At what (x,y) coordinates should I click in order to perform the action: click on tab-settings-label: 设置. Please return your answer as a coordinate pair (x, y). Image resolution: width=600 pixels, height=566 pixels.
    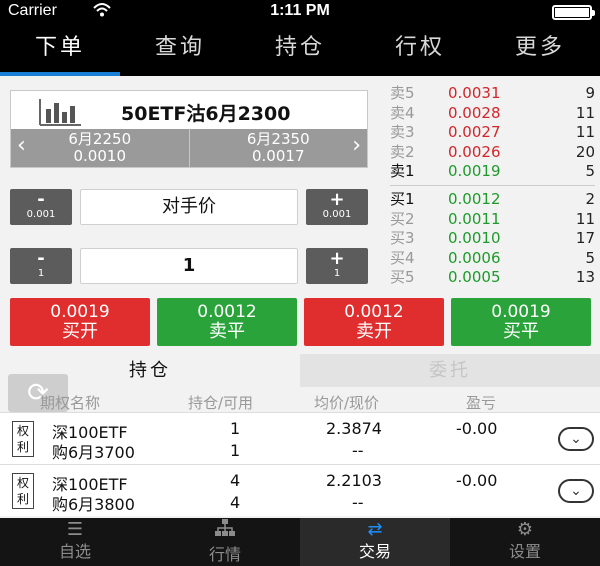
    Looking at the image, I should click on (524, 551).